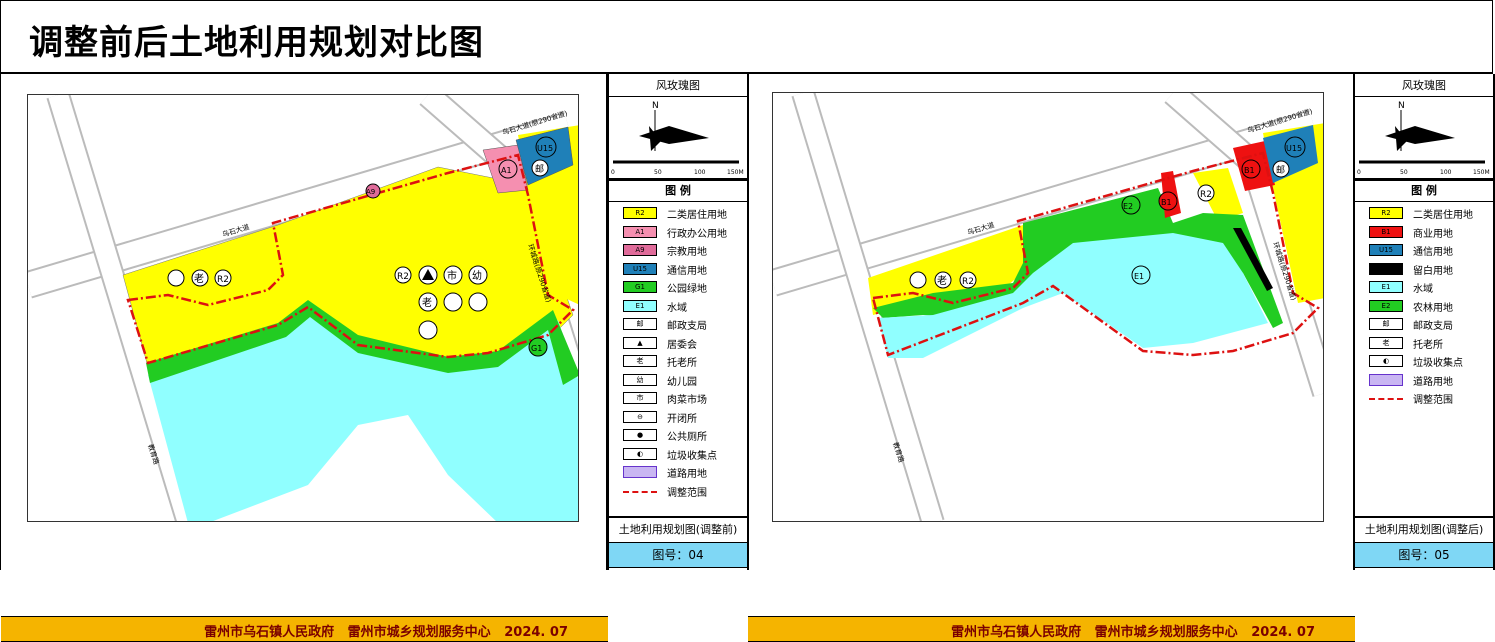 This screenshot has width=1495, height=642. I want to click on legend-label: 邮政支局, so click(1433, 326).